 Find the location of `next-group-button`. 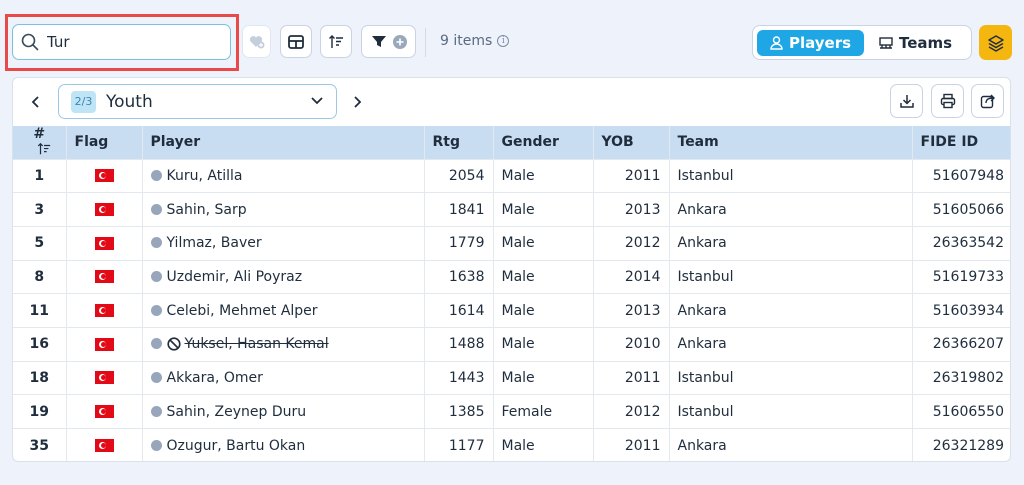

next-group-button is located at coordinates (357, 102).